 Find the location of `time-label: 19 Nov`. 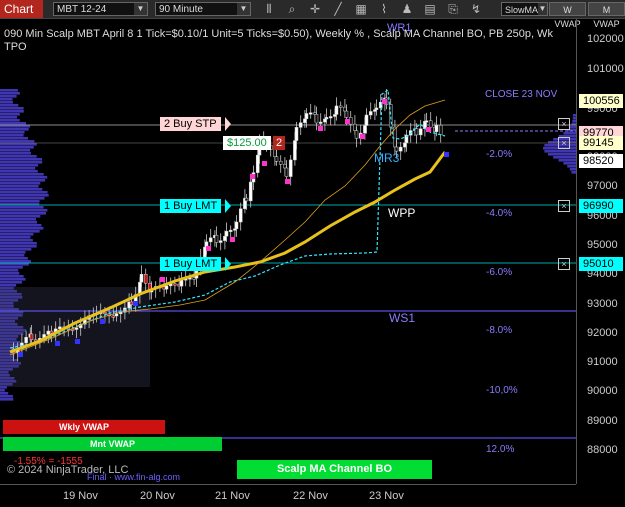

time-label: 19 Nov is located at coordinates (80, 496).